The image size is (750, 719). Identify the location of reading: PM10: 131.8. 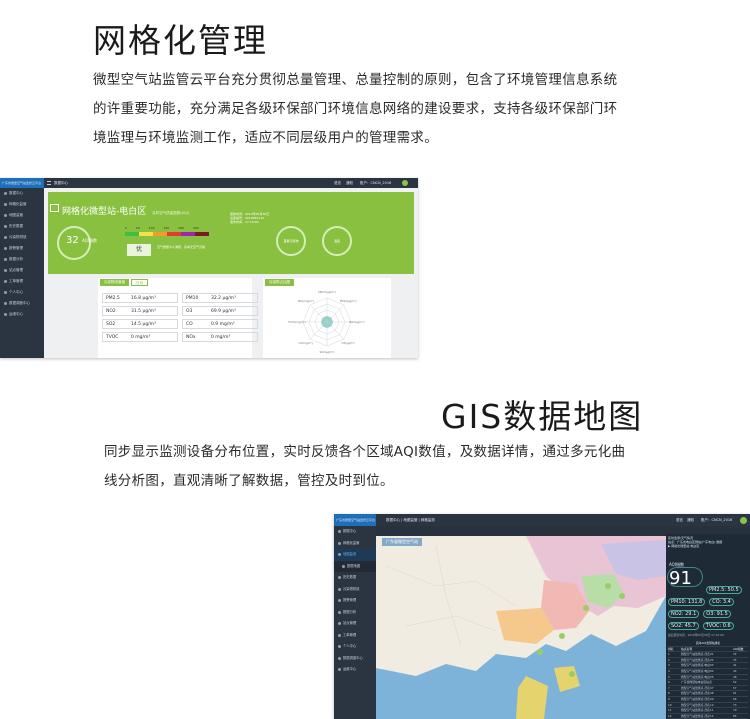
(687, 602).